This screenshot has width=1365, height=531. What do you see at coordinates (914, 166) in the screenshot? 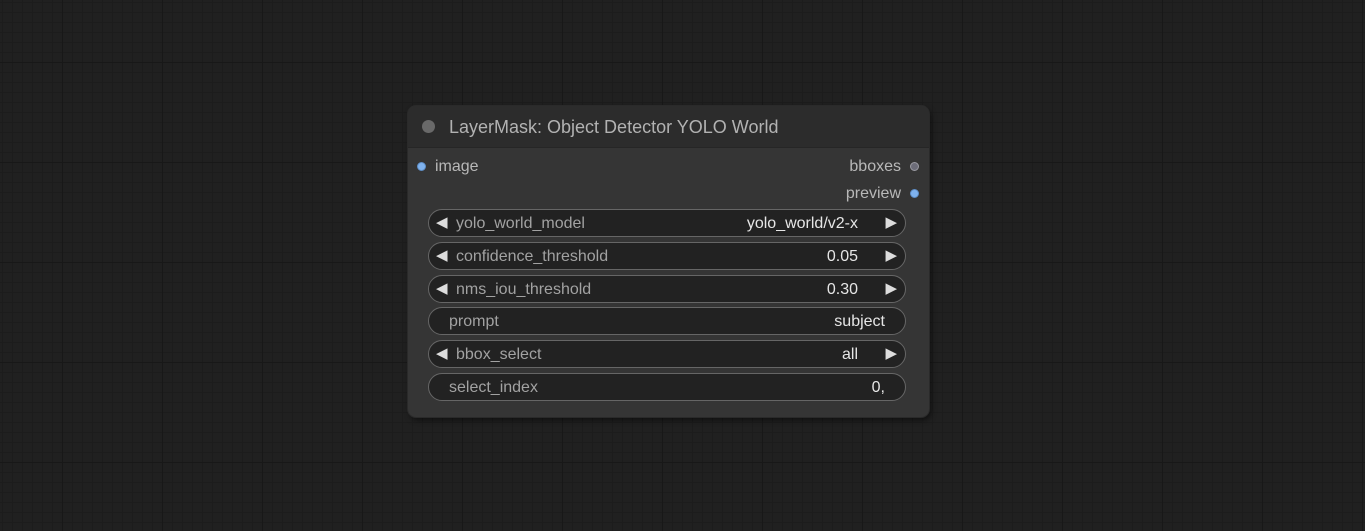
I see `output-slot-bboxes-dot-icon` at bounding box center [914, 166].